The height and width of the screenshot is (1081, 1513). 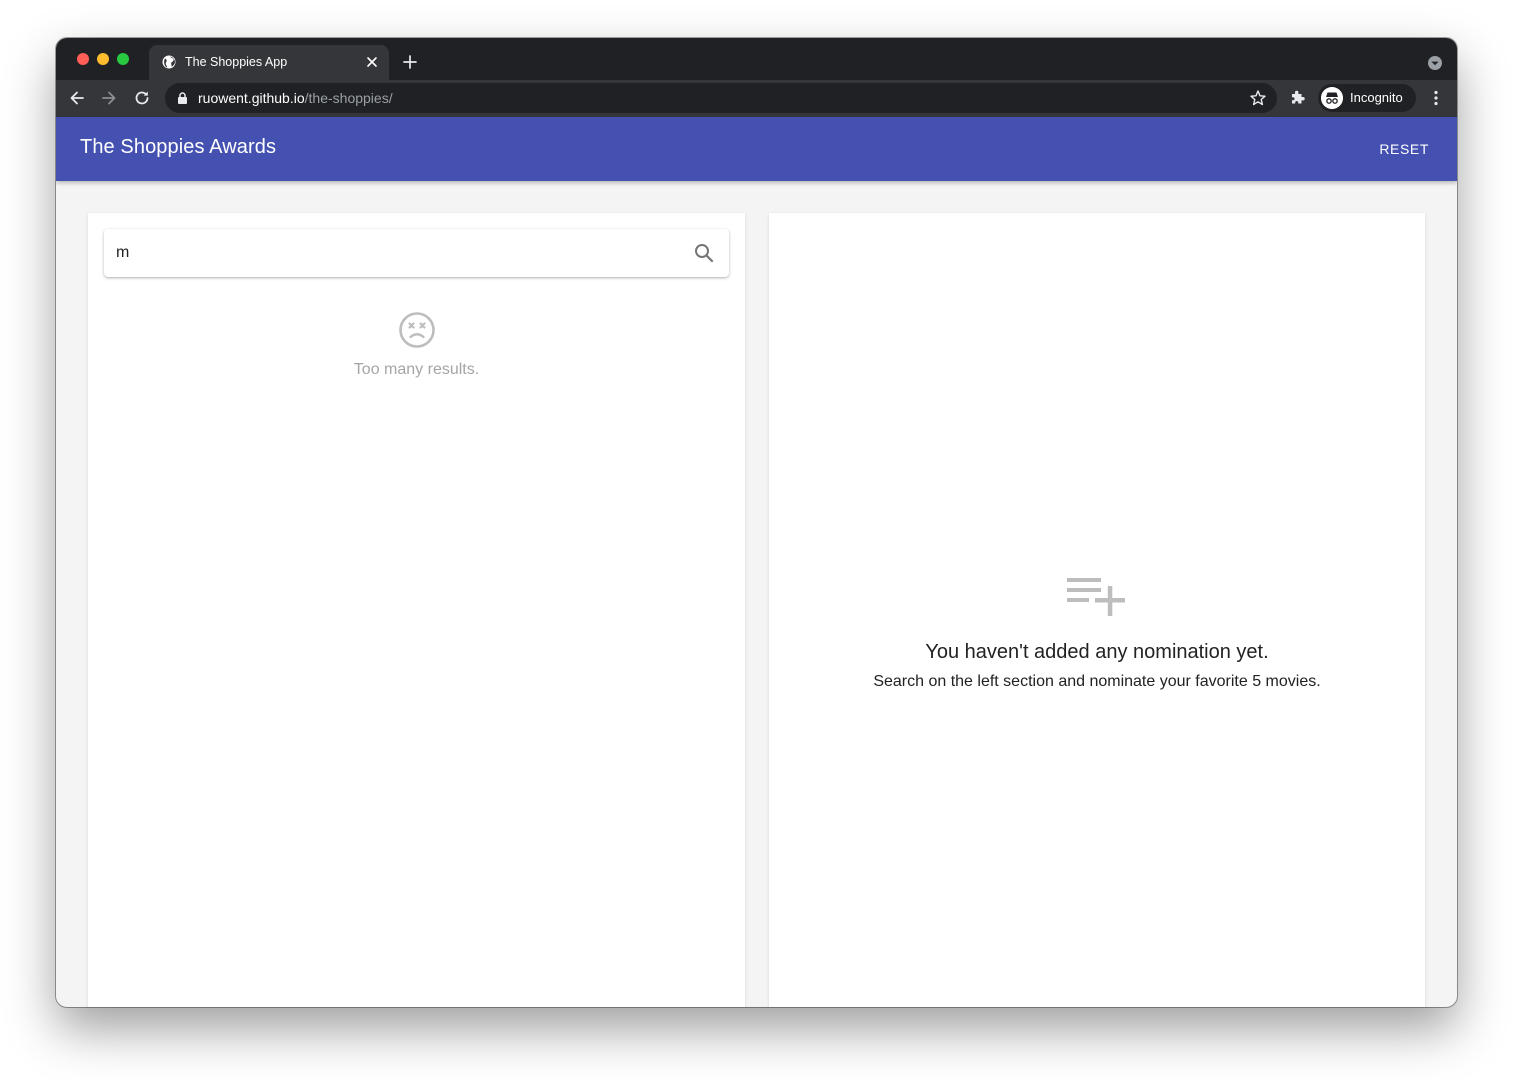 What do you see at coordinates (1435, 63) in the screenshot?
I see `tab-search-icon` at bounding box center [1435, 63].